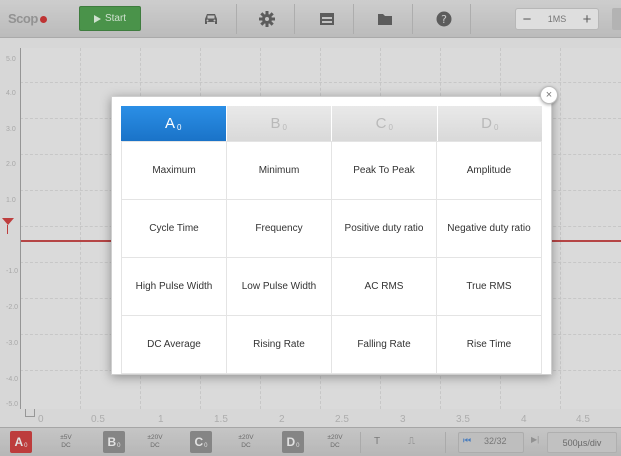  I want to click on channel-tabs: A0 B0 C0 D0, so click(331, 123).